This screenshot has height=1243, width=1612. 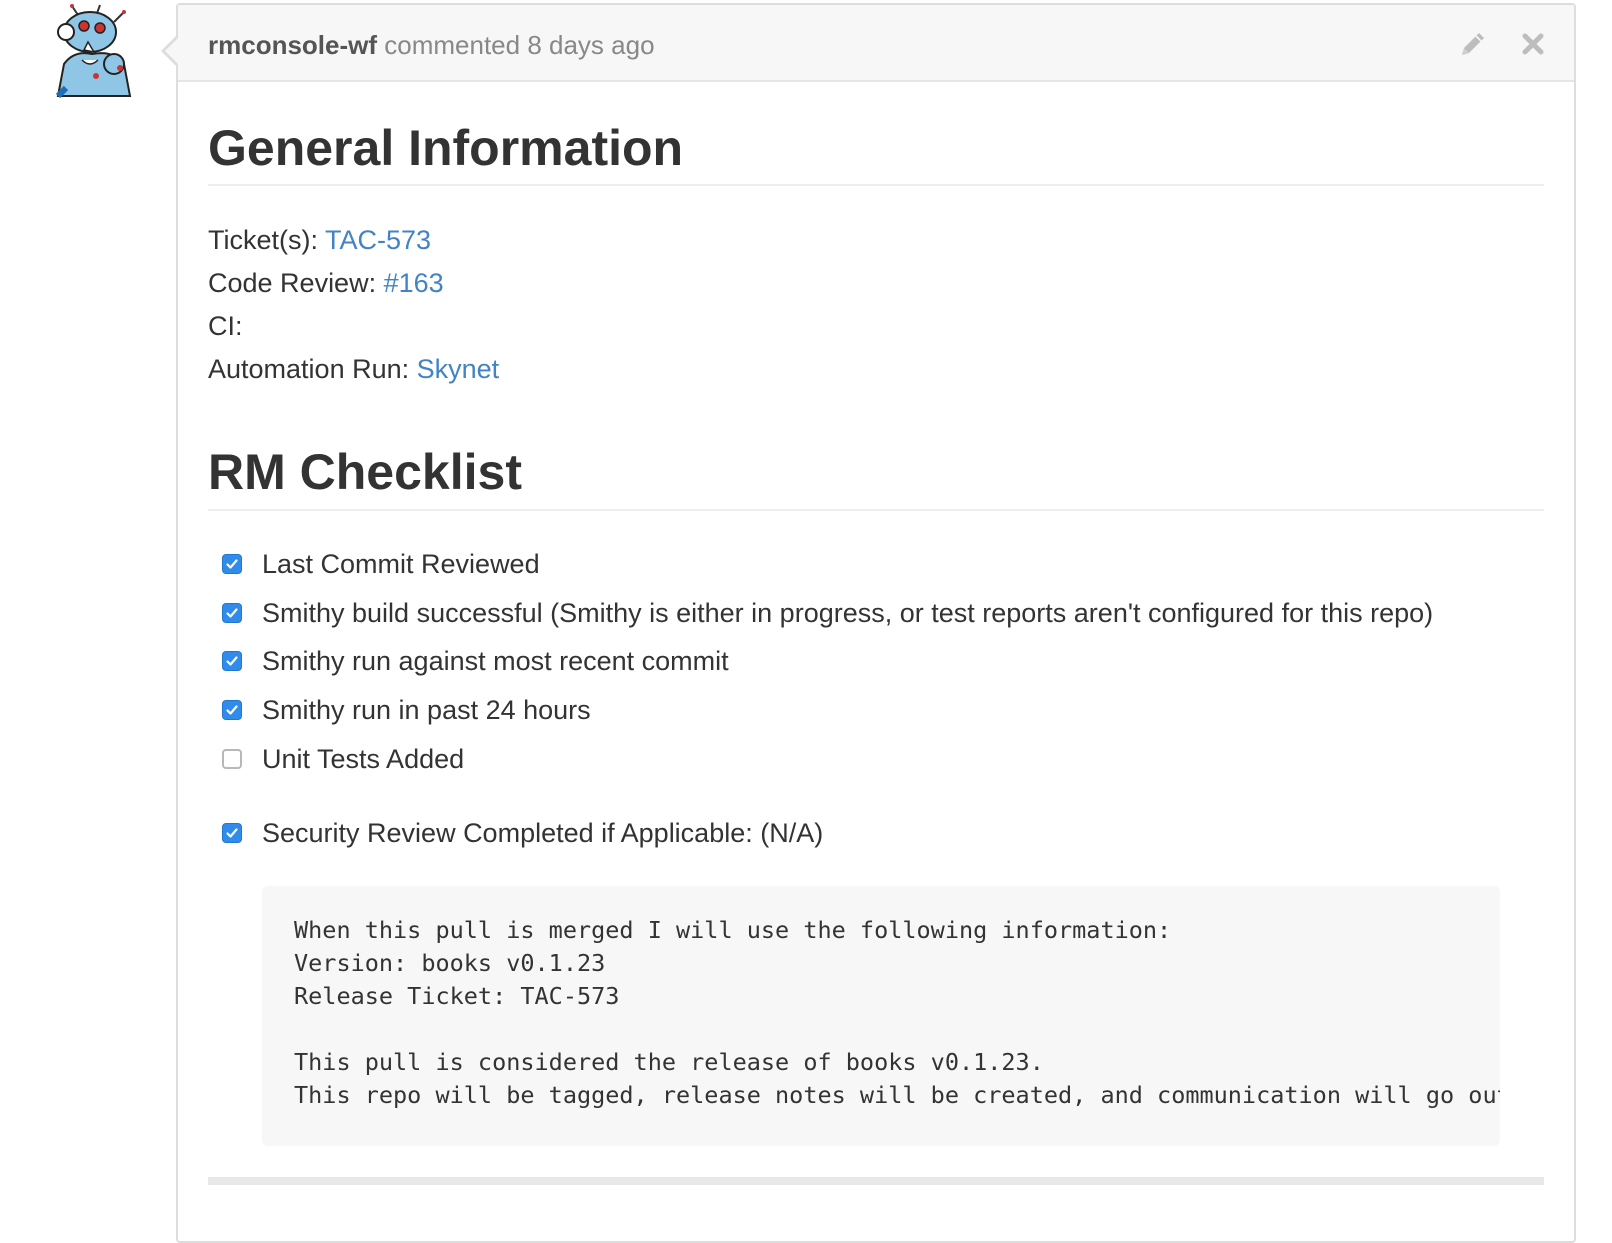 I want to click on ticket-label: Ticket(s):, so click(x=267, y=240).